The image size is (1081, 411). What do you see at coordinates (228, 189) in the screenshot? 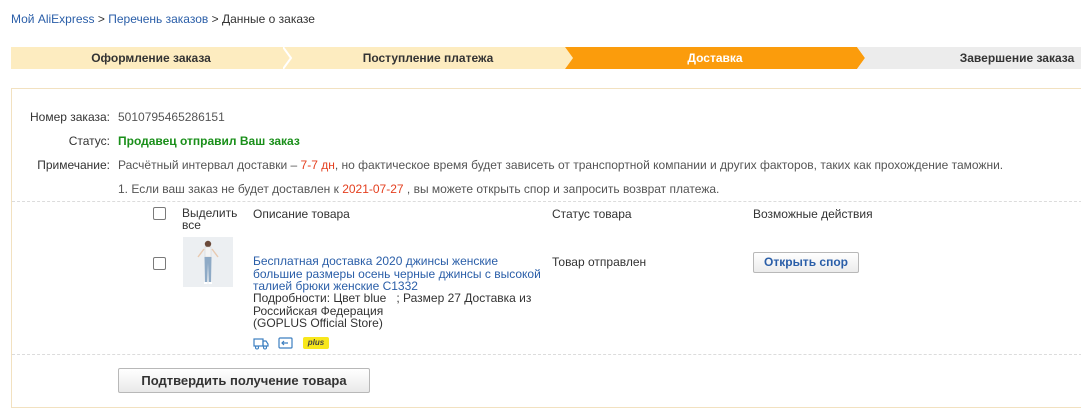
I see `dispute-prefix: 1. Если ваш заказ не будет доставлен к` at bounding box center [228, 189].